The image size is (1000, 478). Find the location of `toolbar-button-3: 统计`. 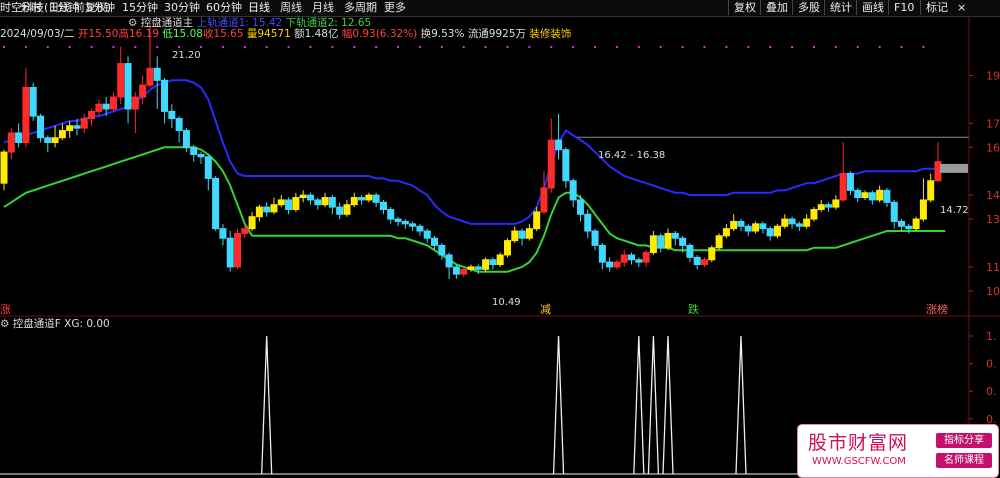

toolbar-button-3: 统计 is located at coordinates (840, 7).